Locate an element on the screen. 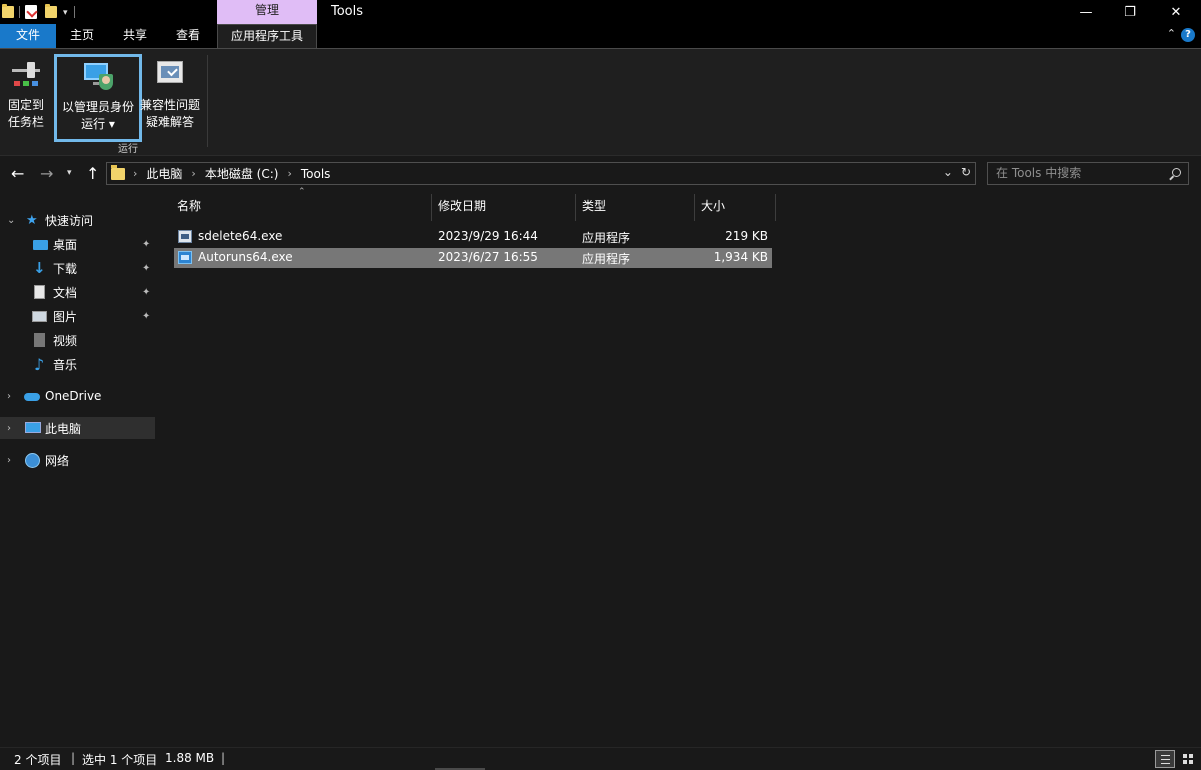 The image size is (1201, 770). folder-icon is located at coordinates (118, 172).